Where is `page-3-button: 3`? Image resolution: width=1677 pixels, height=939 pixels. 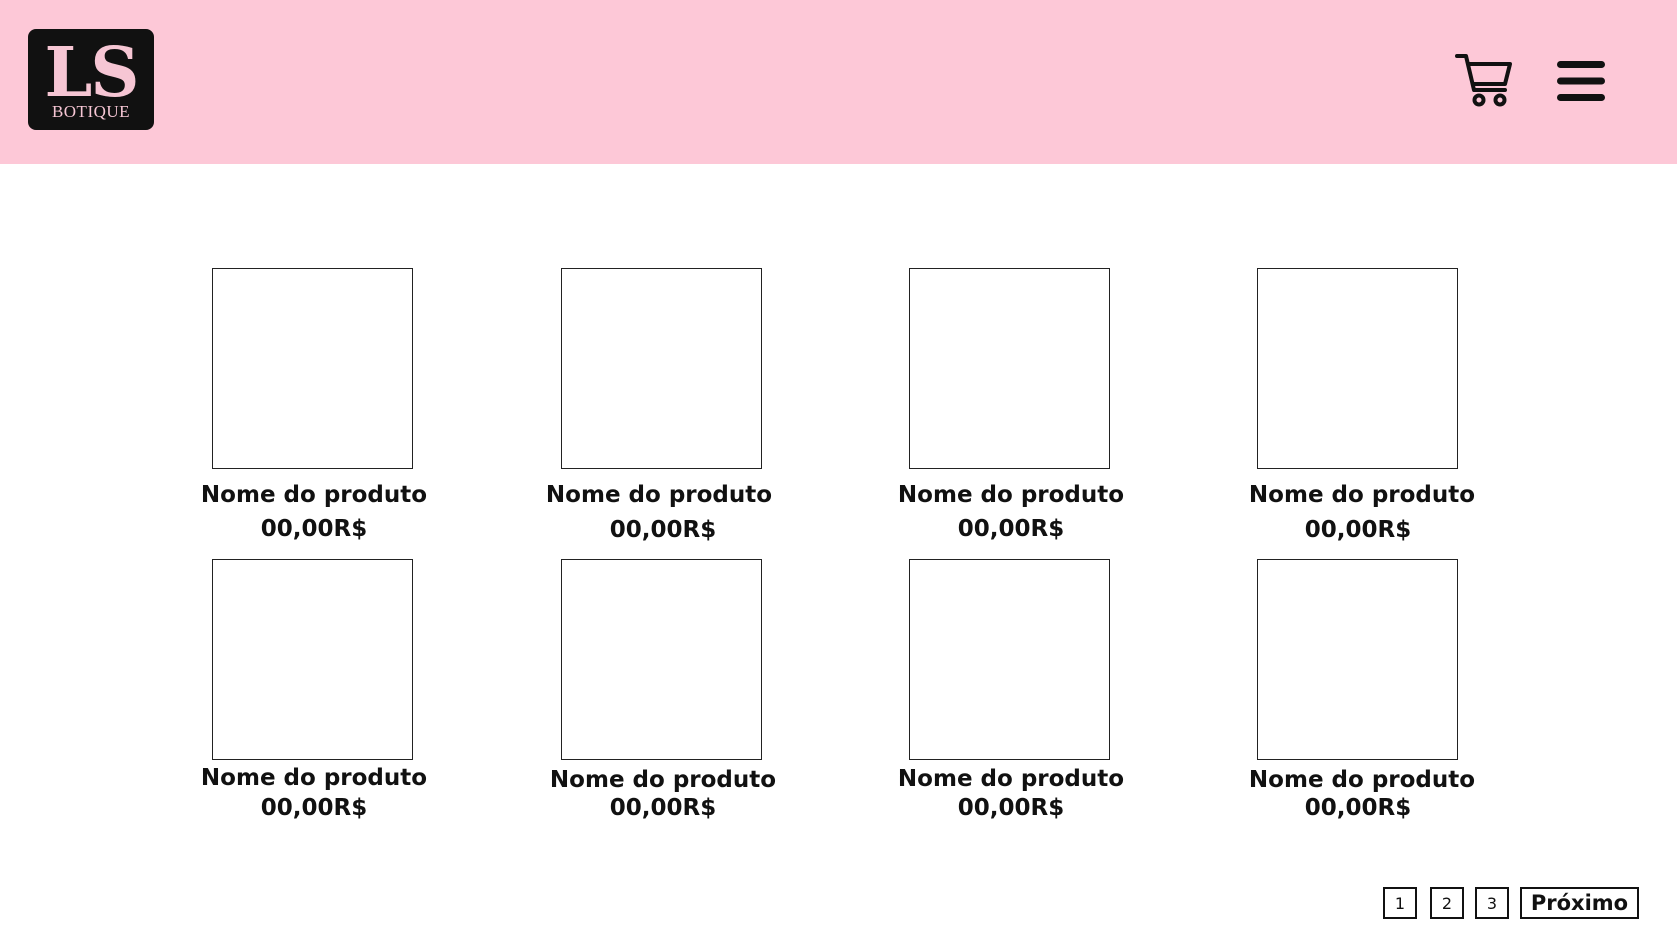
page-3-button: 3 is located at coordinates (1492, 903).